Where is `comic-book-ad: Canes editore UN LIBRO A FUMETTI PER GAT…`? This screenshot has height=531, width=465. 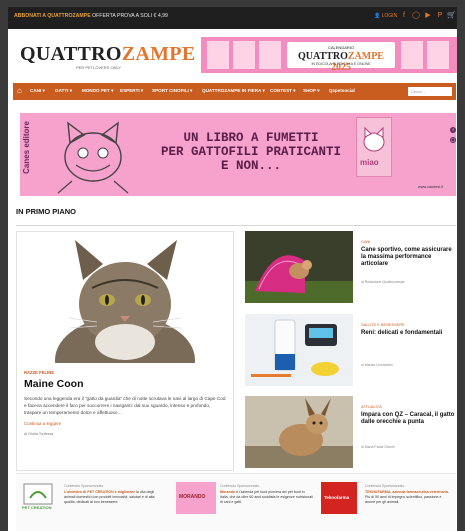
comic-book-ad: Canes editore UN LIBRO A FUMETTI PER GAT… is located at coordinates (238, 154).